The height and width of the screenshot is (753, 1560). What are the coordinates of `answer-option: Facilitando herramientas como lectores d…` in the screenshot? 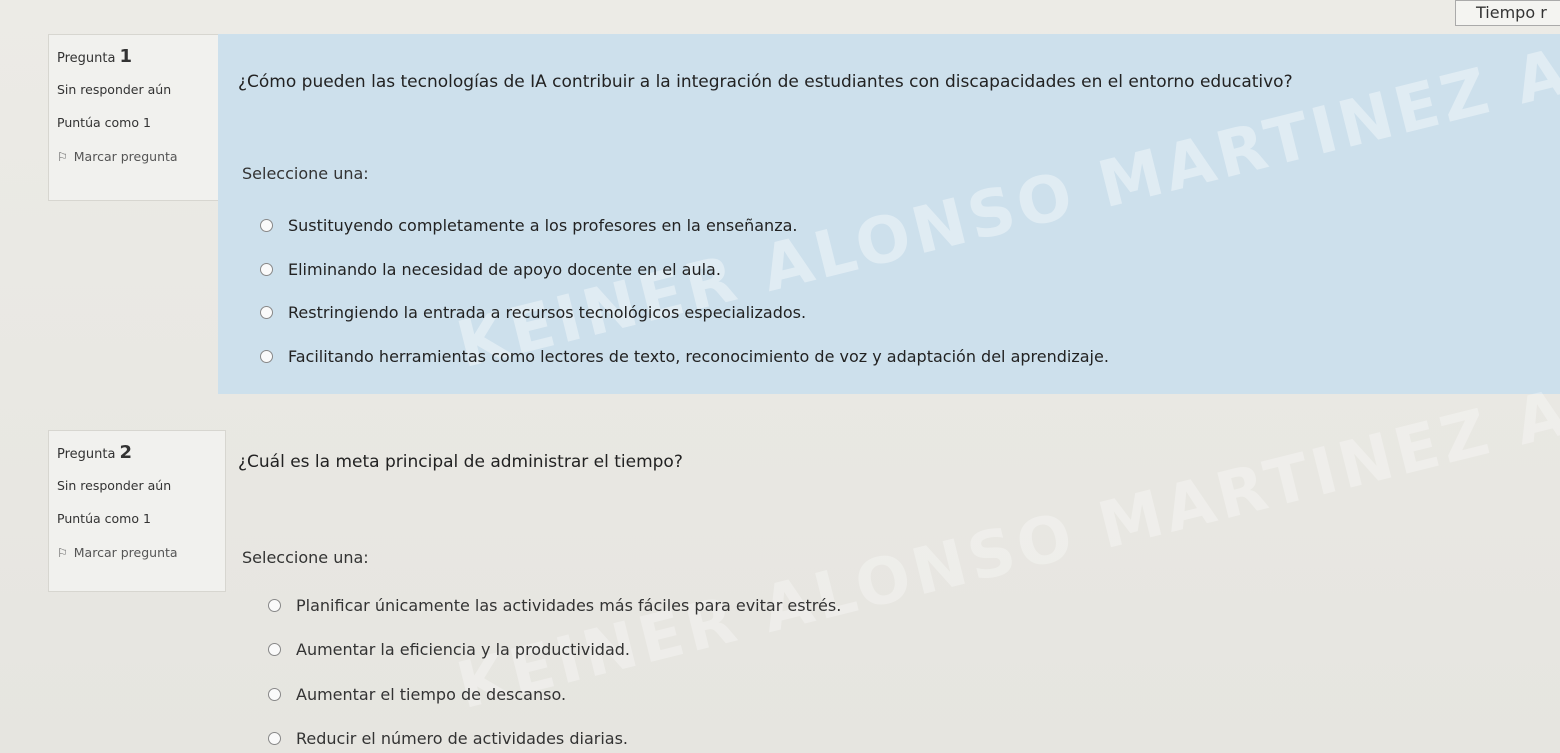 It's located at (684, 357).